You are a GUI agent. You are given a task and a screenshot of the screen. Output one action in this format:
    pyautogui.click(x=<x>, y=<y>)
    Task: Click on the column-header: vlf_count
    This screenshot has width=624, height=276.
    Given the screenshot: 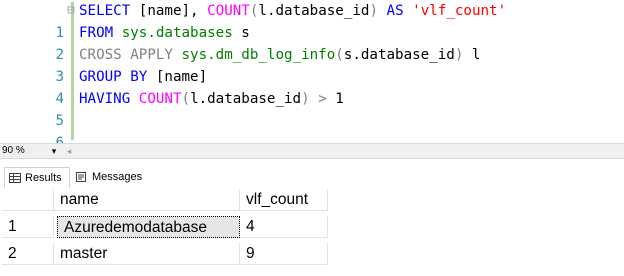 What is the action you would take?
    pyautogui.click(x=284, y=200)
    